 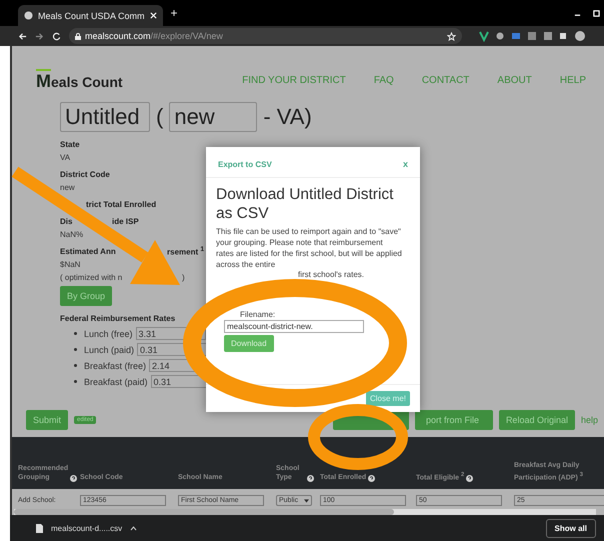 What do you see at coordinates (105, 117) in the screenshot?
I see `district-name-field: Untitled` at bounding box center [105, 117].